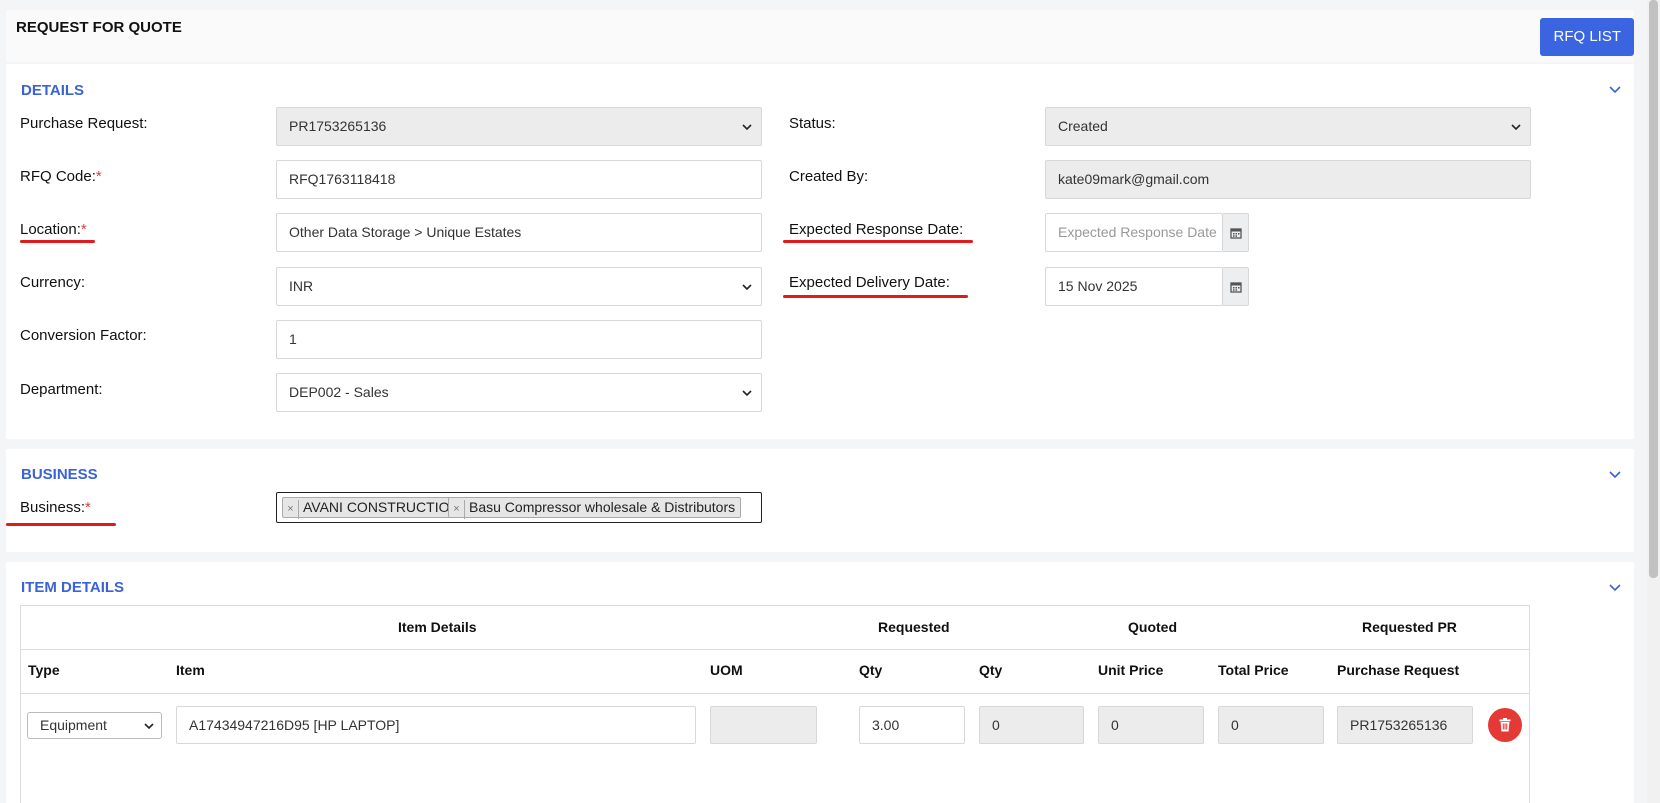  What do you see at coordinates (763, 725) in the screenshot?
I see `uom-field` at bounding box center [763, 725].